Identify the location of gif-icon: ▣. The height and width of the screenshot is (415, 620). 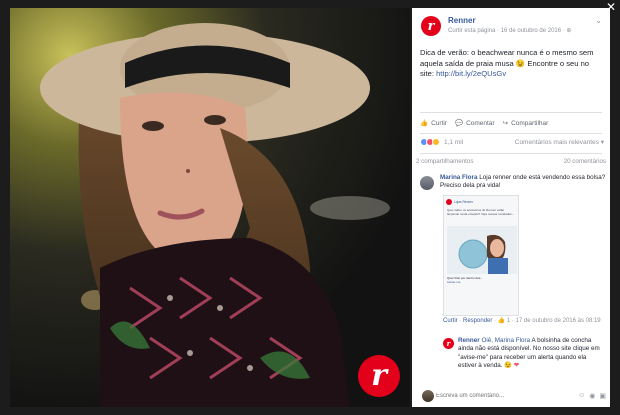
(602, 396).